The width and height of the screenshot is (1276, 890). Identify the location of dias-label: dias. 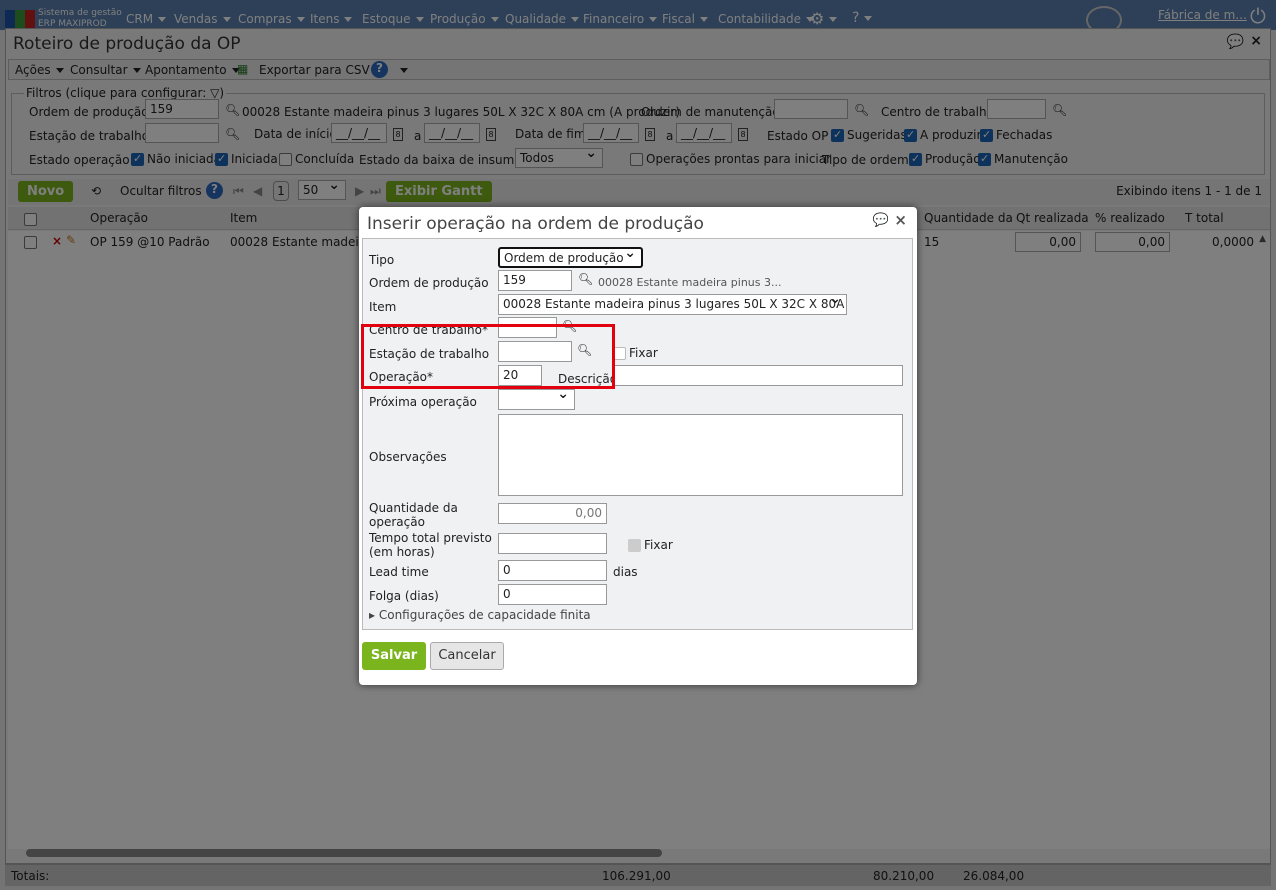
(625, 572).